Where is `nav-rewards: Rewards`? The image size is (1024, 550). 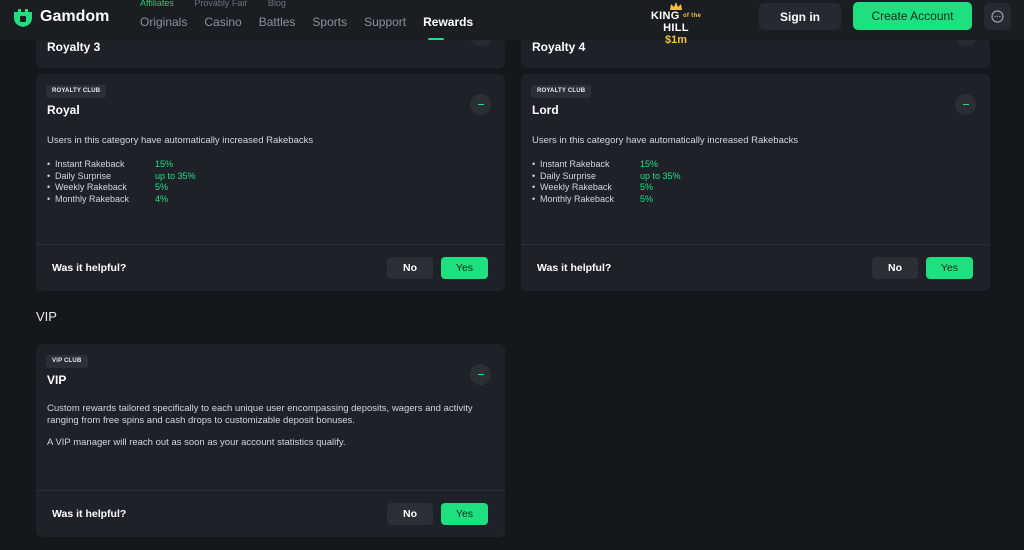 nav-rewards: Rewards is located at coordinates (448, 22).